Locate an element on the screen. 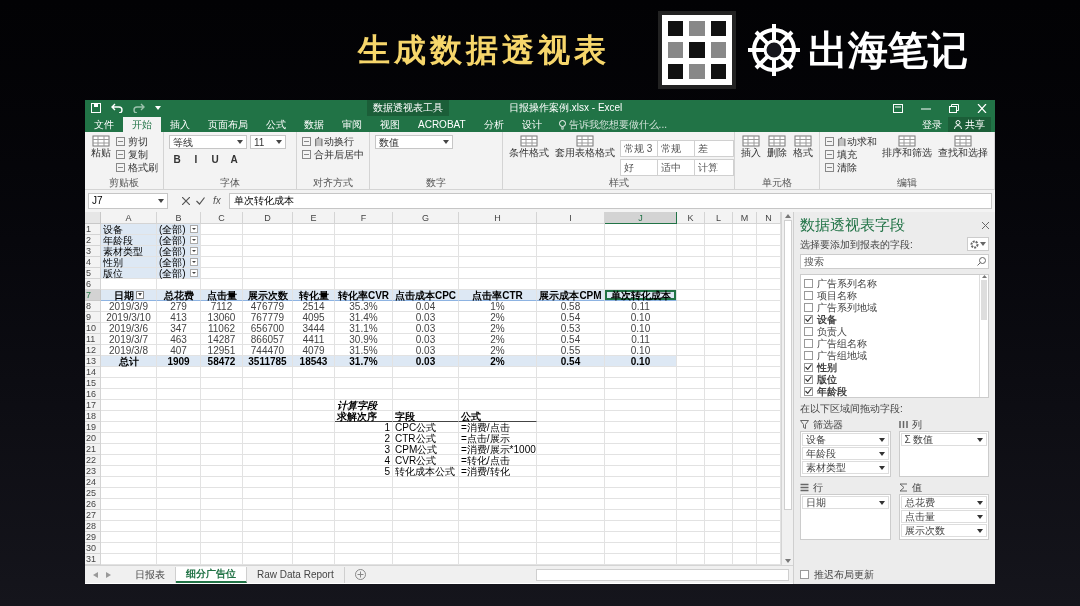  ribbon-button: 格式刷 is located at coordinates (137, 167).